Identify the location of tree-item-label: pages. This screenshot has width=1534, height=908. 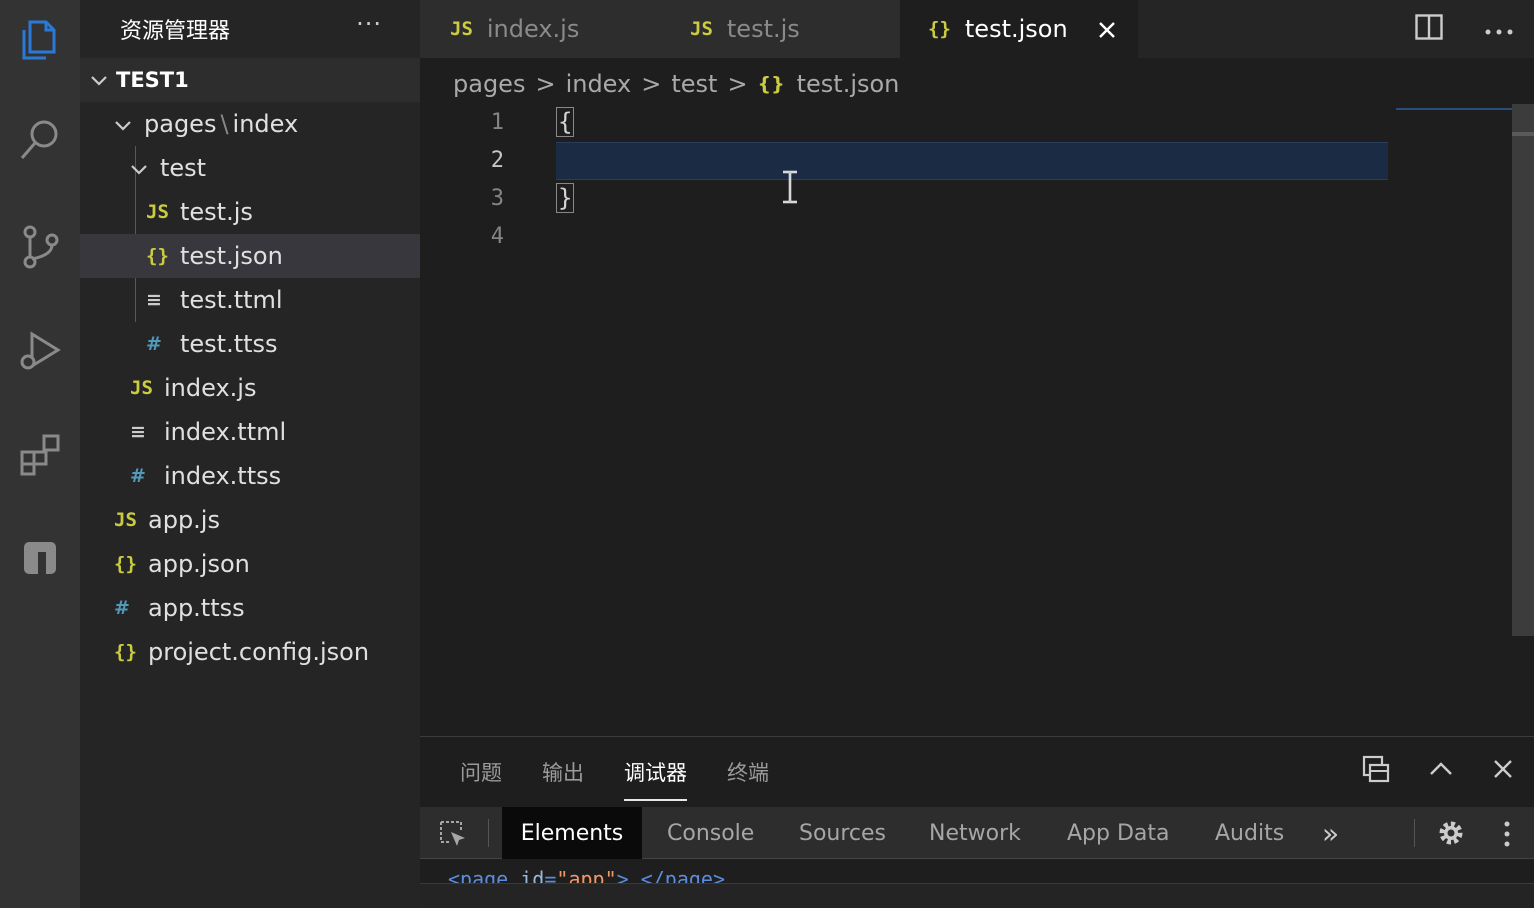
(180, 124).